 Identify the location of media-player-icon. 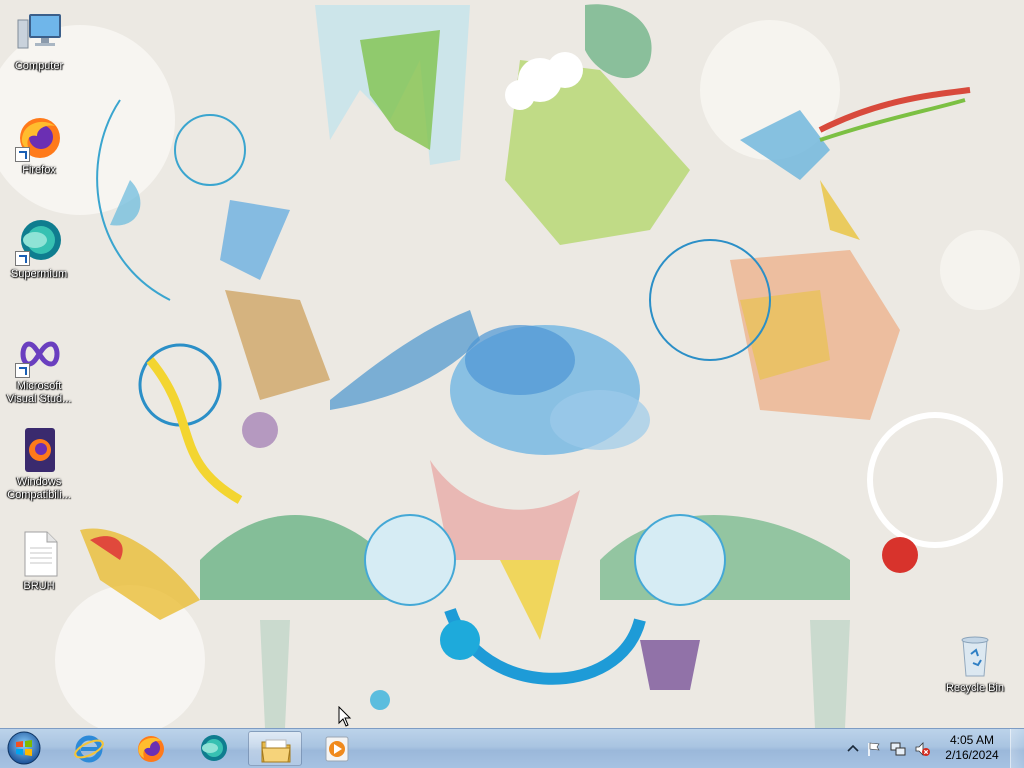
(337, 749).